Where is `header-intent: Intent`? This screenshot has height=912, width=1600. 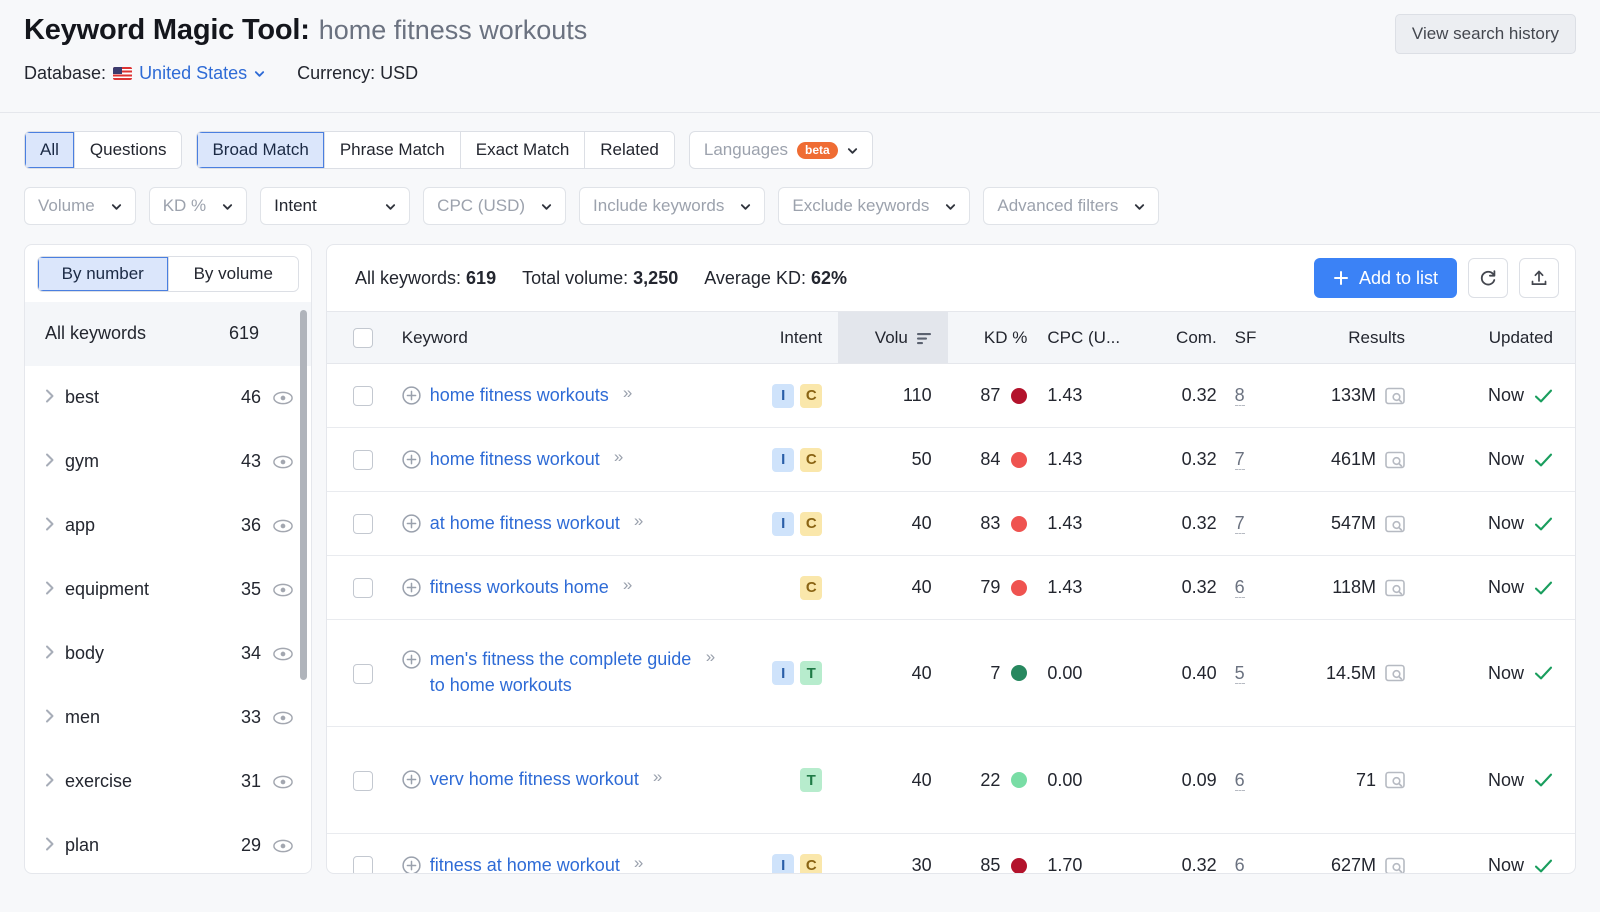 header-intent: Intent is located at coordinates (792, 337).